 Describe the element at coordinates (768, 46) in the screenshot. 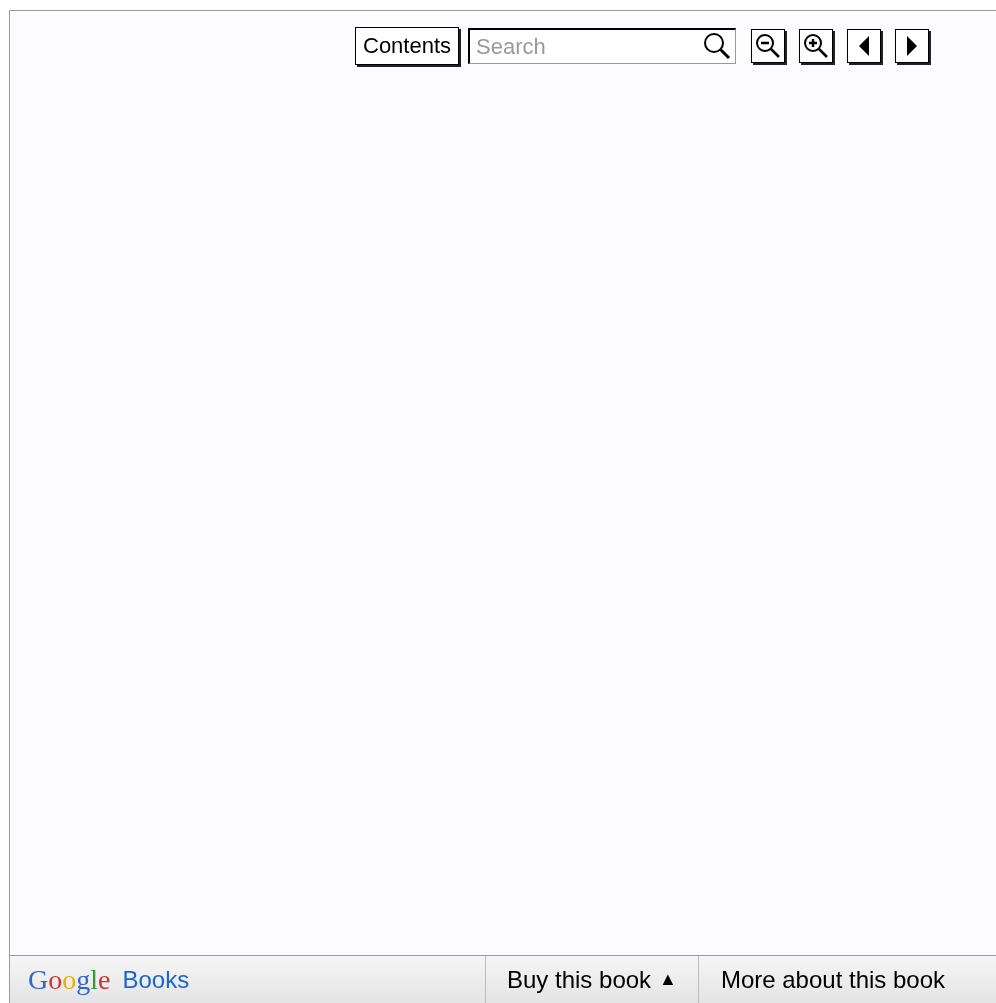

I see `zoom-out-icon` at that location.